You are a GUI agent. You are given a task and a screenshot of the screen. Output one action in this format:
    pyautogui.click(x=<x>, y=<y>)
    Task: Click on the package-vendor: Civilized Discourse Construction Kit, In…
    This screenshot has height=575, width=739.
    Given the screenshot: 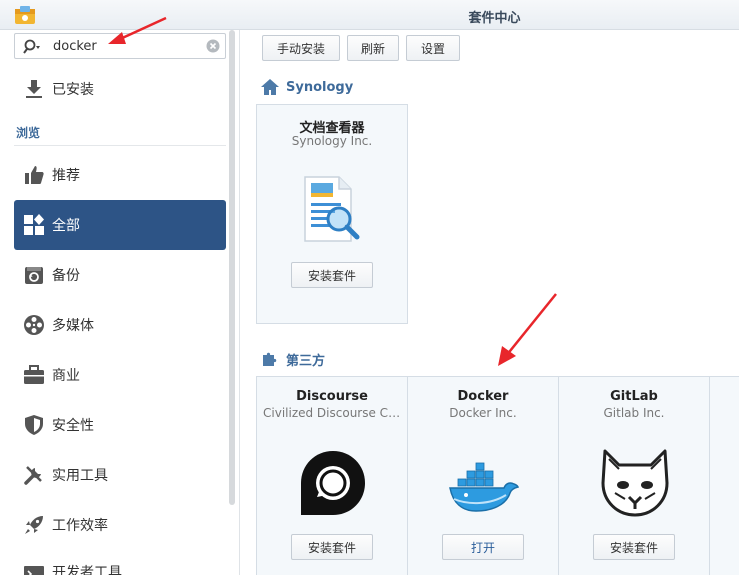 What is the action you would take?
    pyautogui.click(x=332, y=413)
    